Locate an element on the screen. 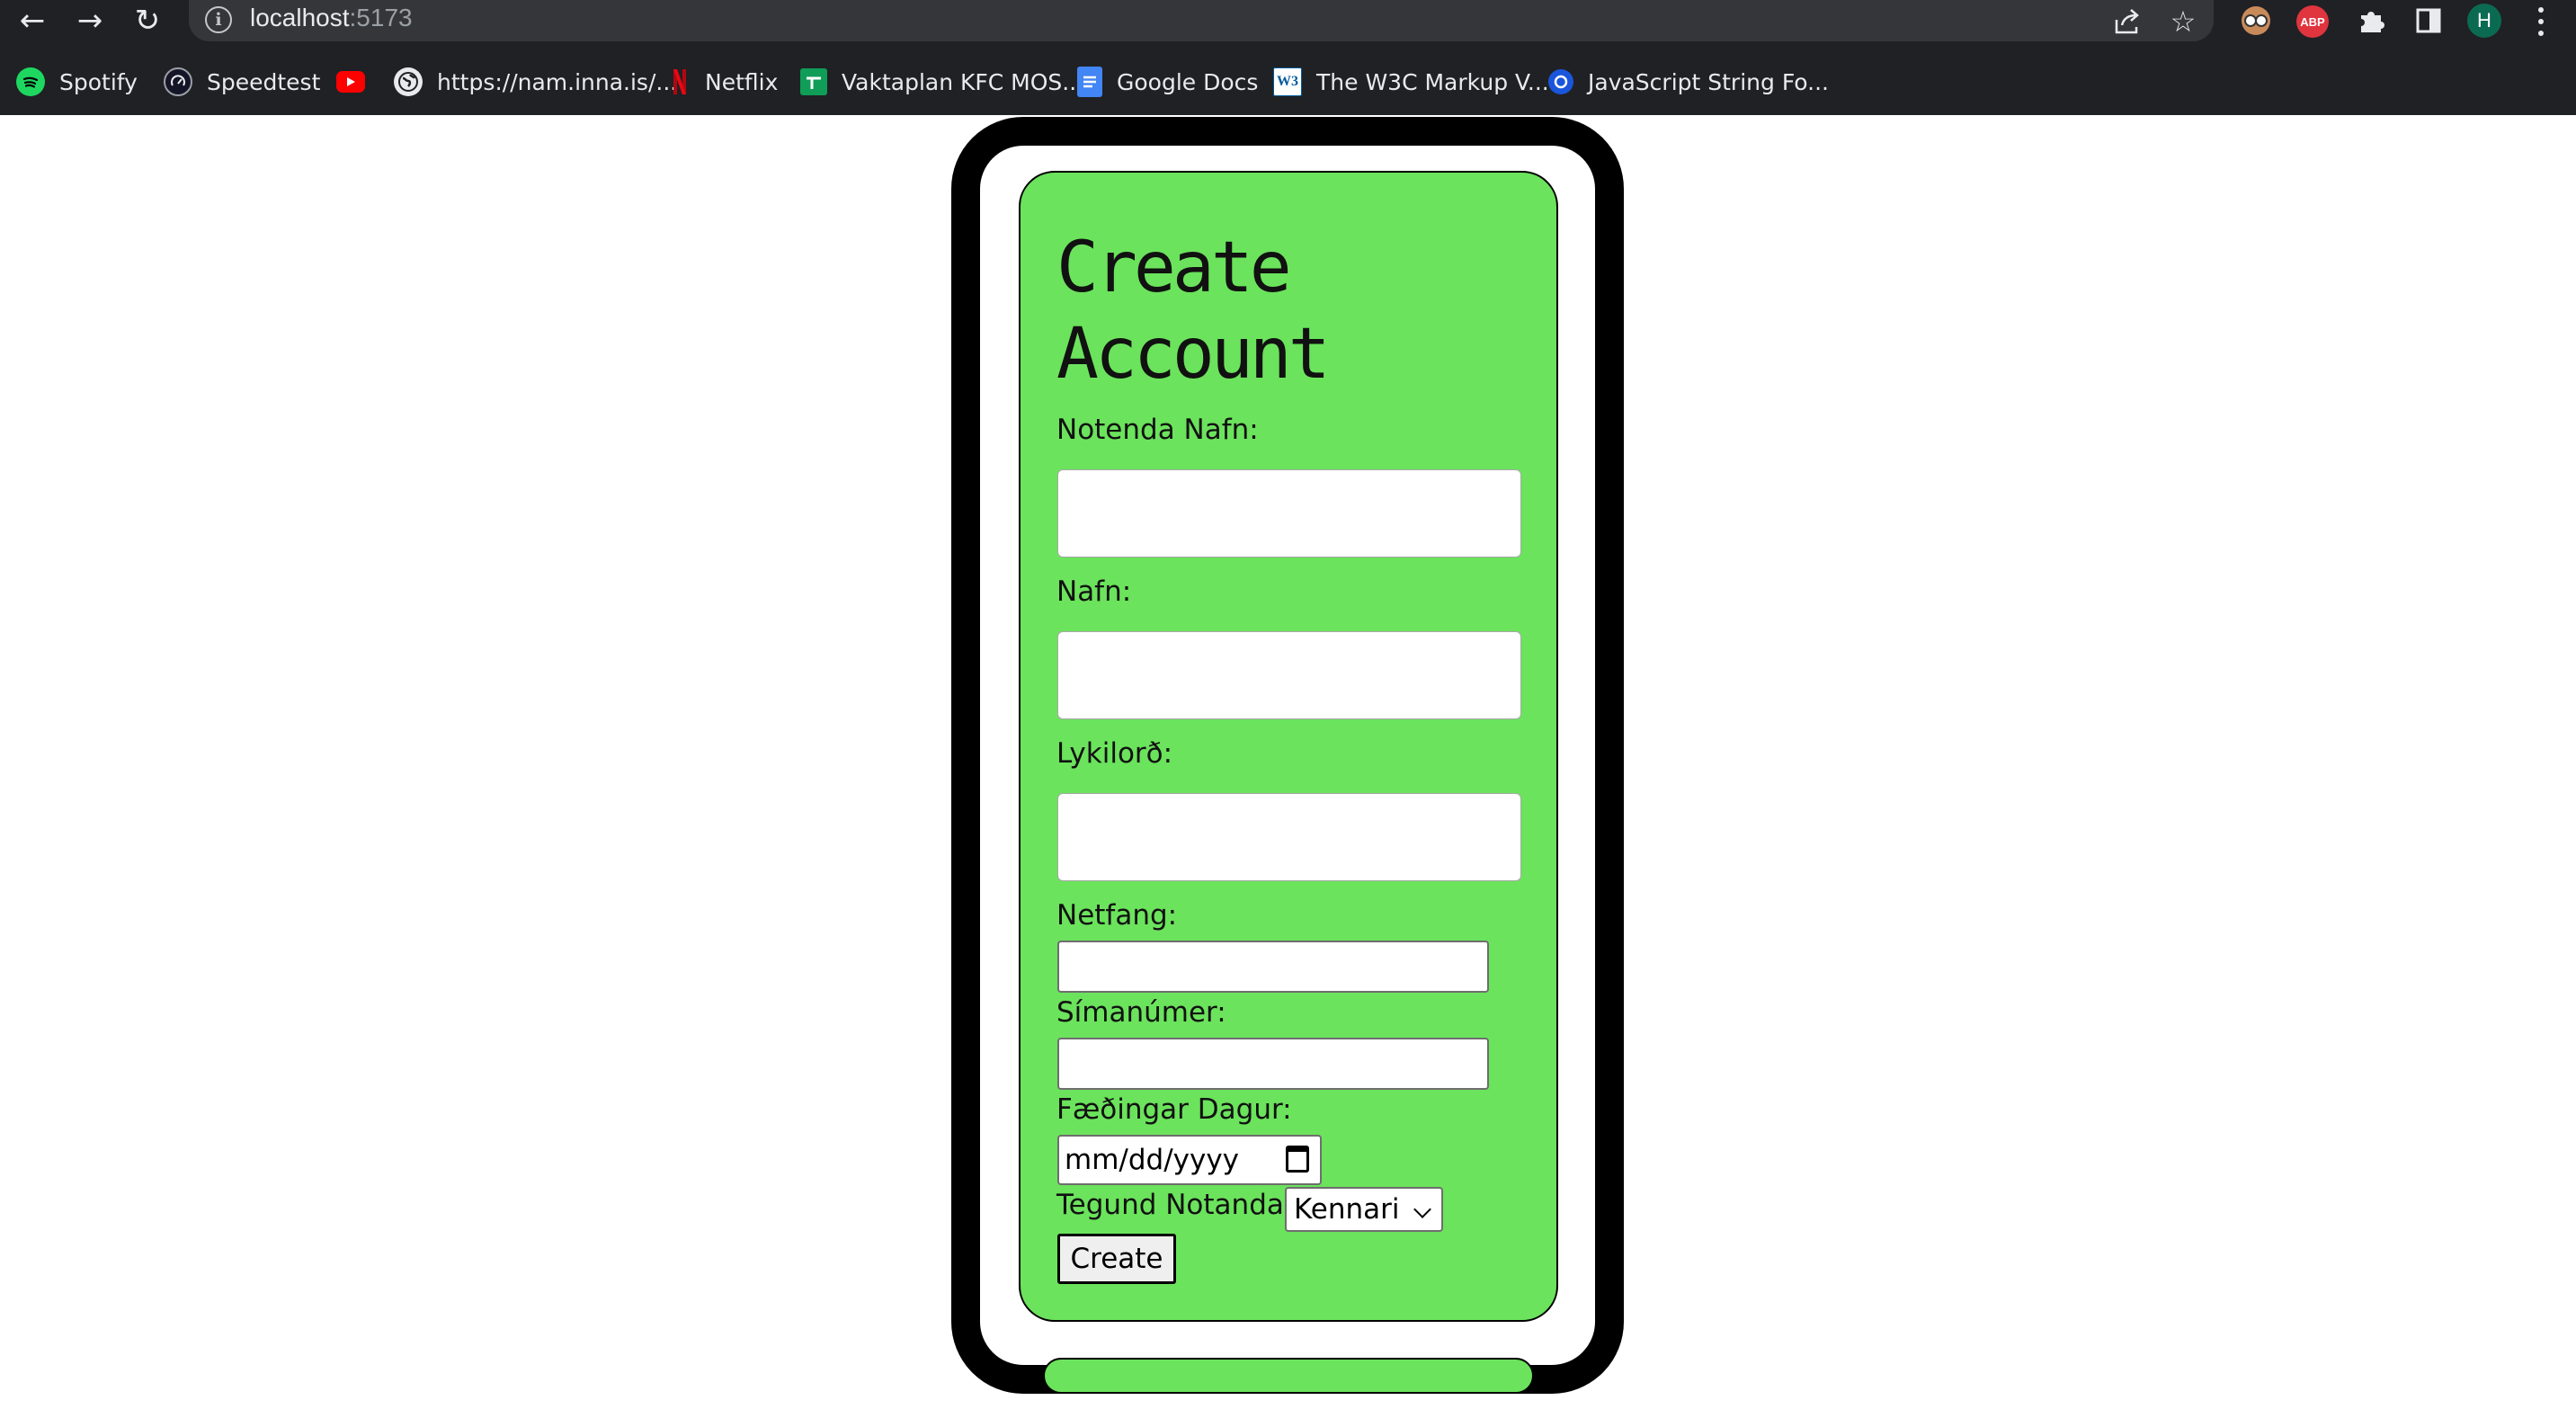 The height and width of the screenshot is (1427, 2576). birthday-label: Fæðingar Dagur: is located at coordinates (1174, 1109).